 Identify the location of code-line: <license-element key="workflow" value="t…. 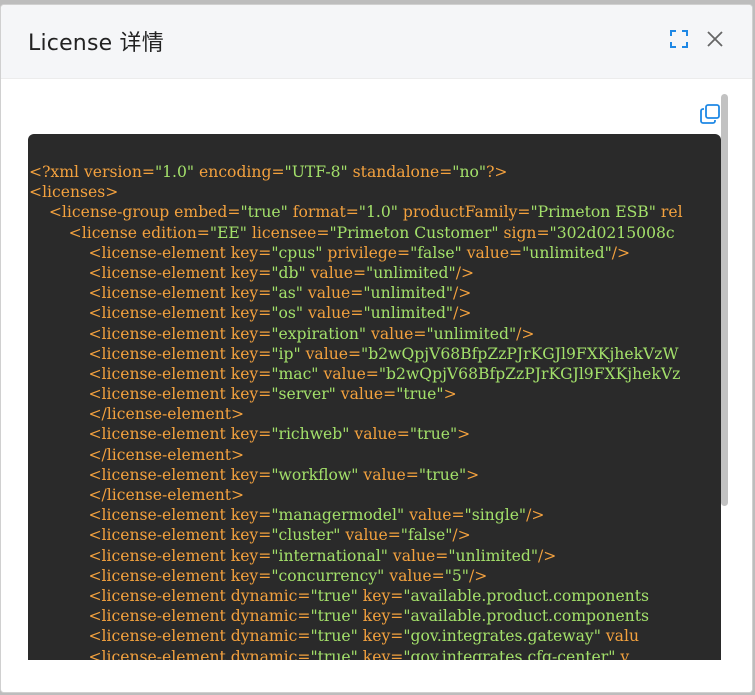
(375, 475).